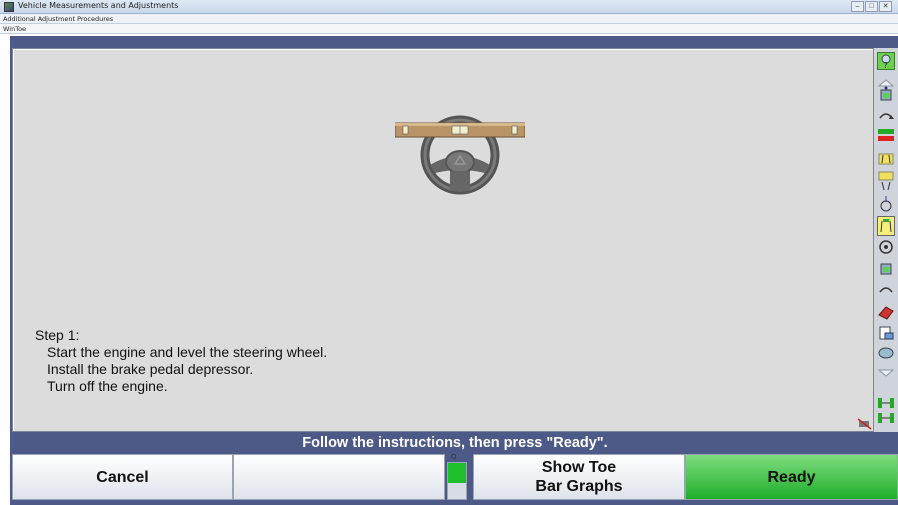 Image resolution: width=898 pixels, height=505 pixels. What do you see at coordinates (886, 411) in the screenshot?
I see `wheel-sensor-icon` at bounding box center [886, 411].